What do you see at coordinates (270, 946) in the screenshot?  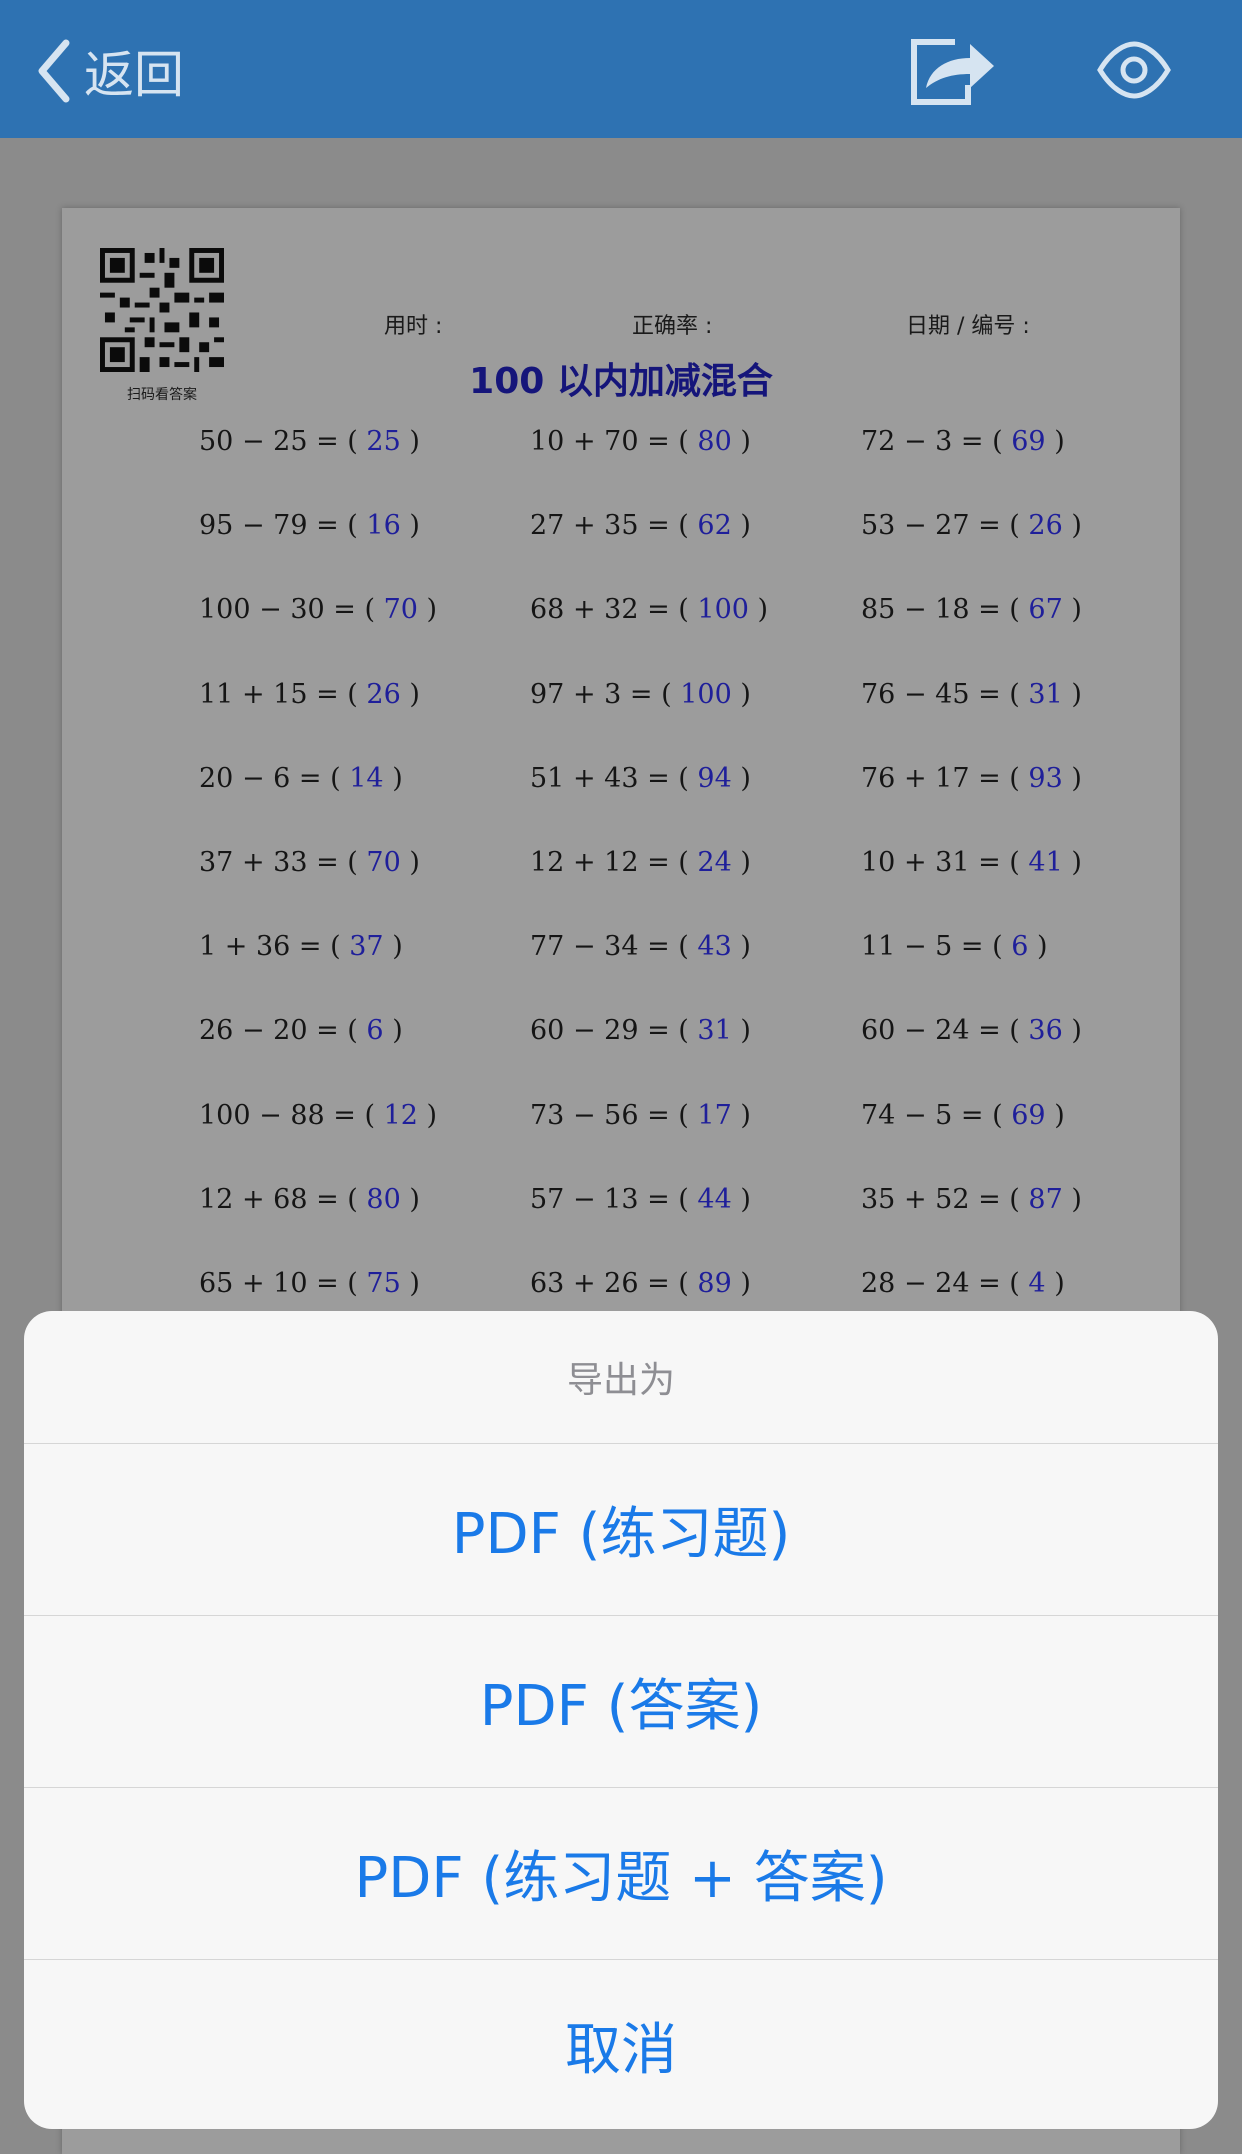 I see `problem-question: 1 + 36 = (` at bounding box center [270, 946].